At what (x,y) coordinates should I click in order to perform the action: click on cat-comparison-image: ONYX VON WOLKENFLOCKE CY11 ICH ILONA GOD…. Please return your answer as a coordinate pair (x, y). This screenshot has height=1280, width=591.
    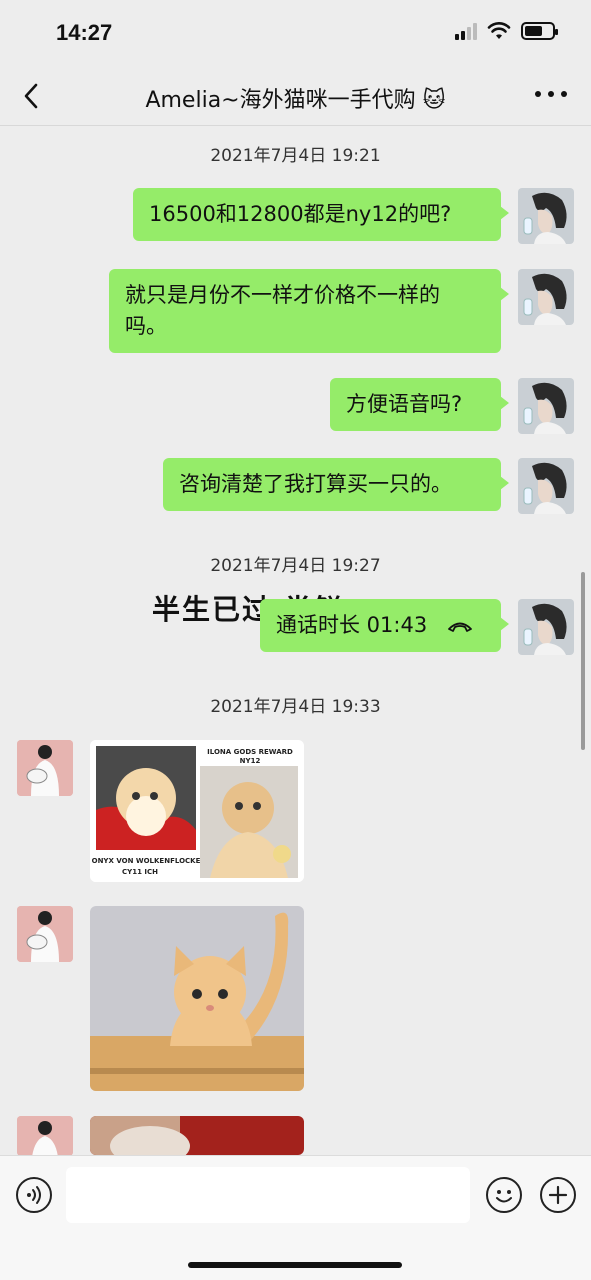
    Looking at the image, I should click on (197, 811).